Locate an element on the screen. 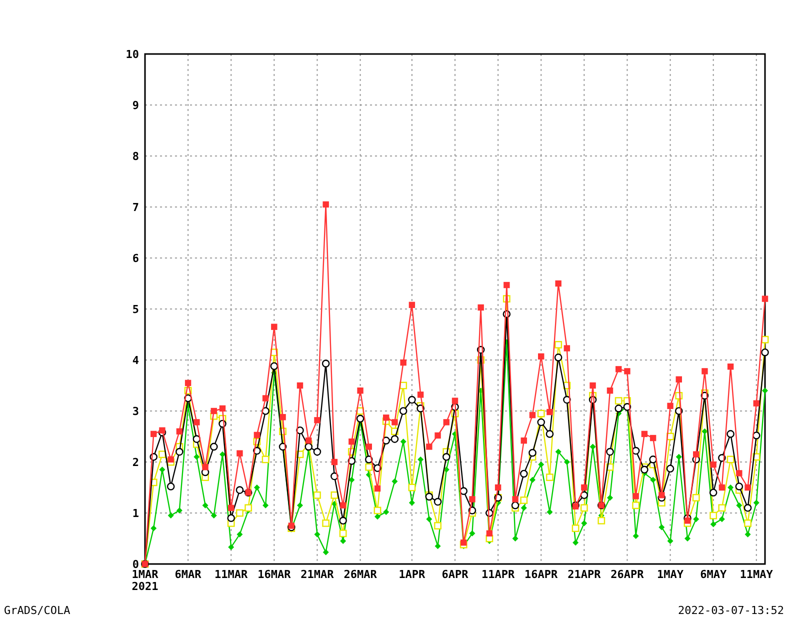  y-tick-label: 10 is located at coordinates (132, 54).